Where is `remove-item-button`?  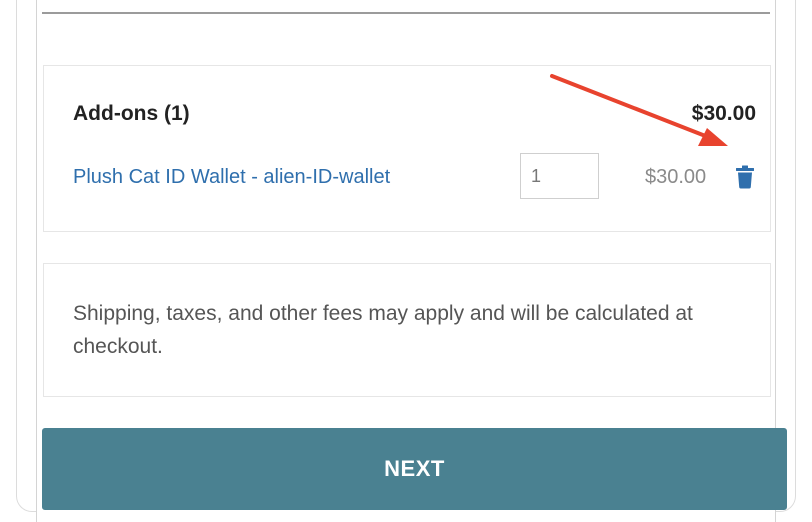 remove-item-button is located at coordinates (745, 177).